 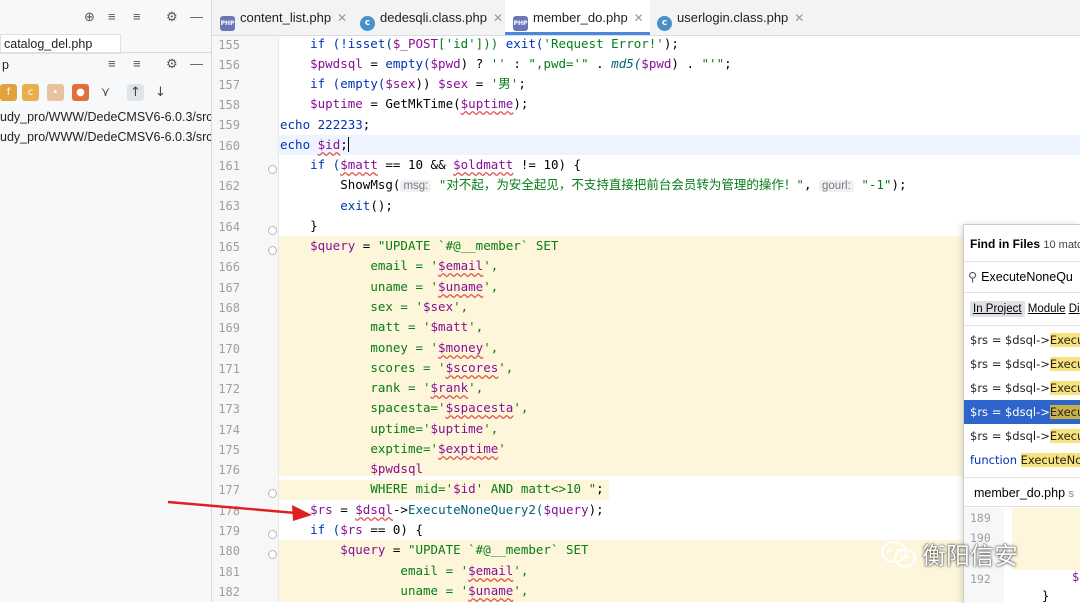 What do you see at coordinates (438, 306) in the screenshot?
I see `code-token: $sex` at bounding box center [438, 306].